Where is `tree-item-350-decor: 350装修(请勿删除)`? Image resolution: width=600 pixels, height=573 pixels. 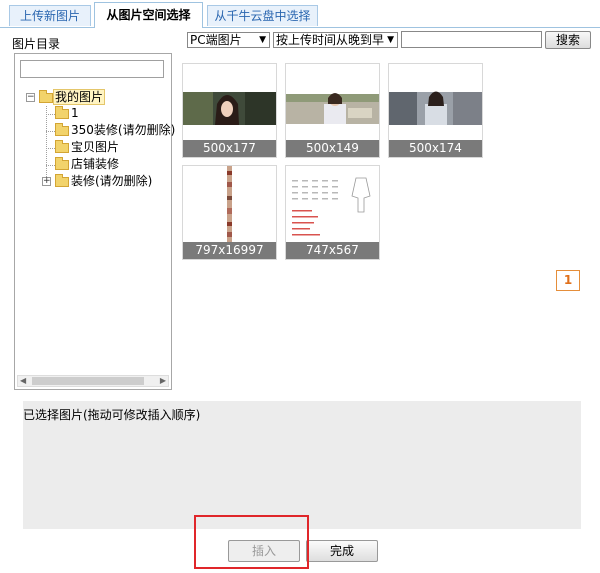 tree-item-350-decor: 350装修(请勿删除) is located at coordinates (123, 130).